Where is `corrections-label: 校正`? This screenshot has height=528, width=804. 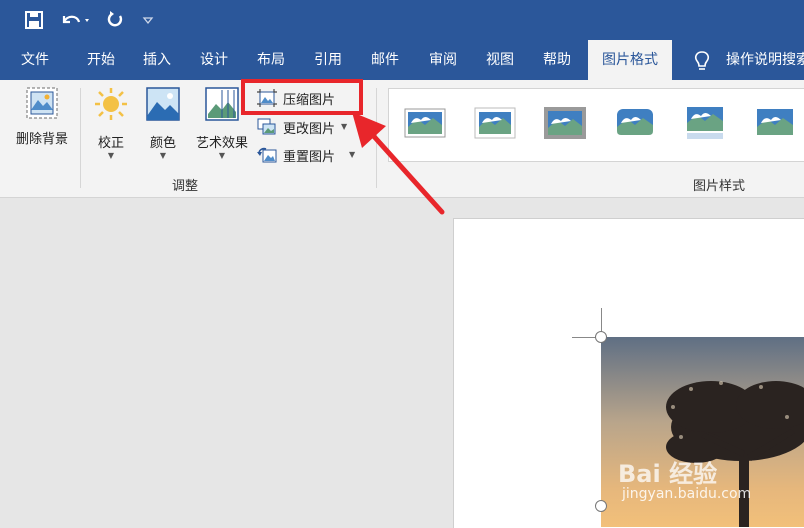 corrections-label: 校正 is located at coordinates (110, 143).